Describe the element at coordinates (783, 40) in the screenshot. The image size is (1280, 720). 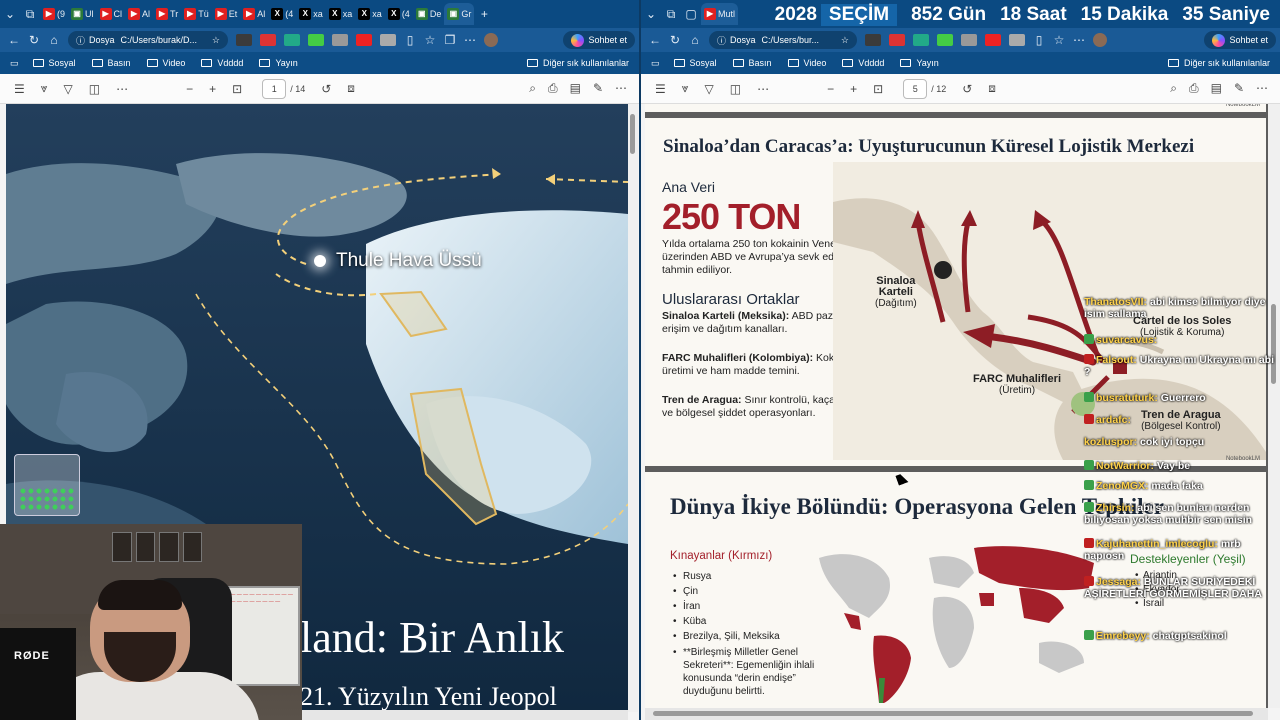
I see `url-field: ⓘ Dosya C:/Users/bur... ☆` at that location.